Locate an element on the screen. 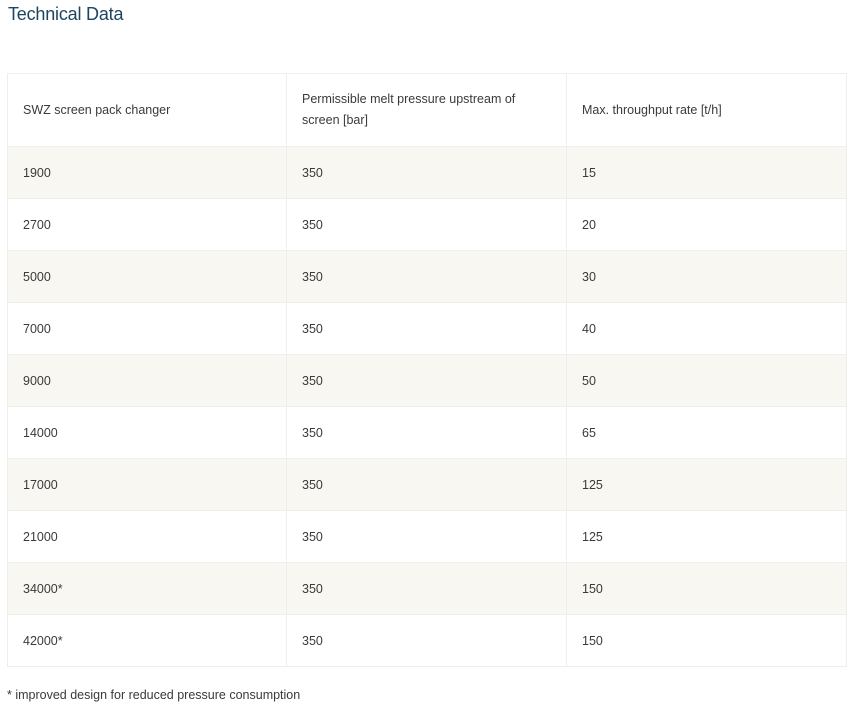 The image size is (854, 721). column-header-model: SWZ screen pack changer is located at coordinates (147, 110).